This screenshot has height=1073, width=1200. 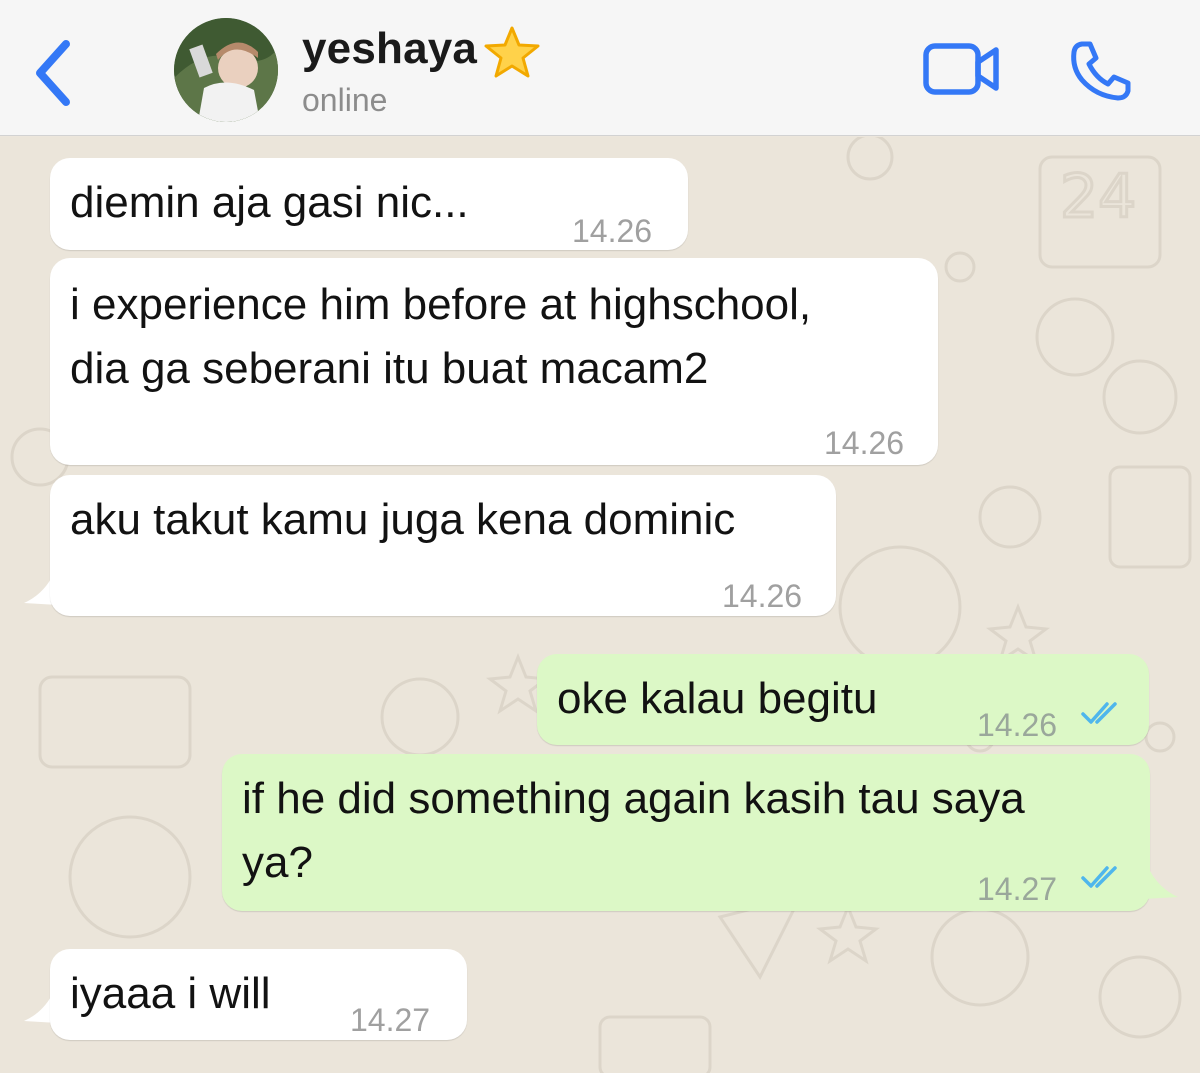 I want to click on video-call-button, so click(x=962, y=69).